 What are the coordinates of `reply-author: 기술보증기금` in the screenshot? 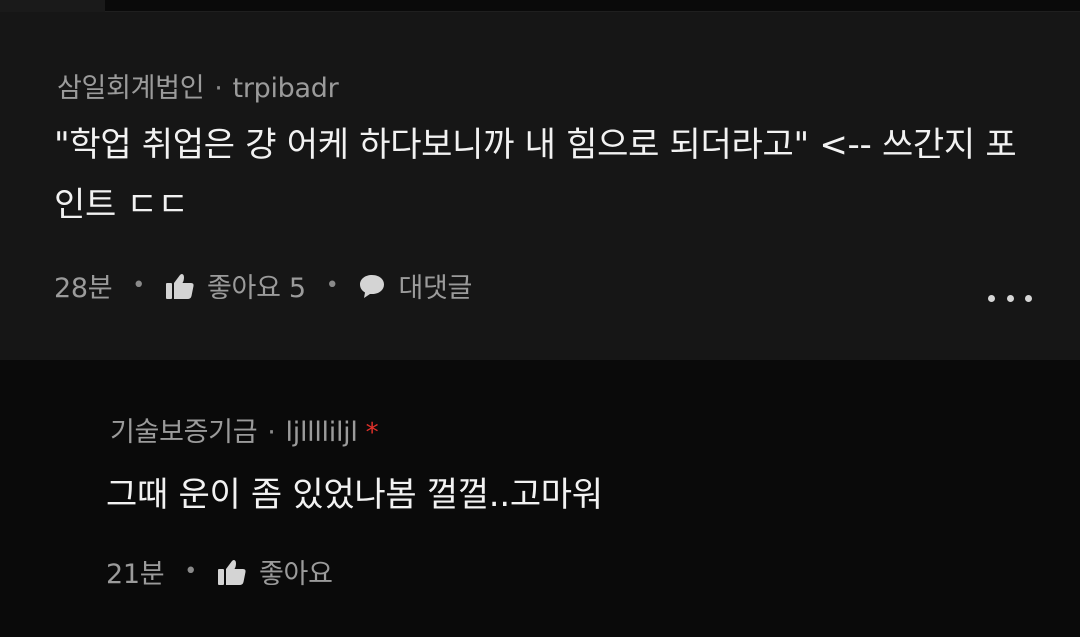 It's located at (184, 432).